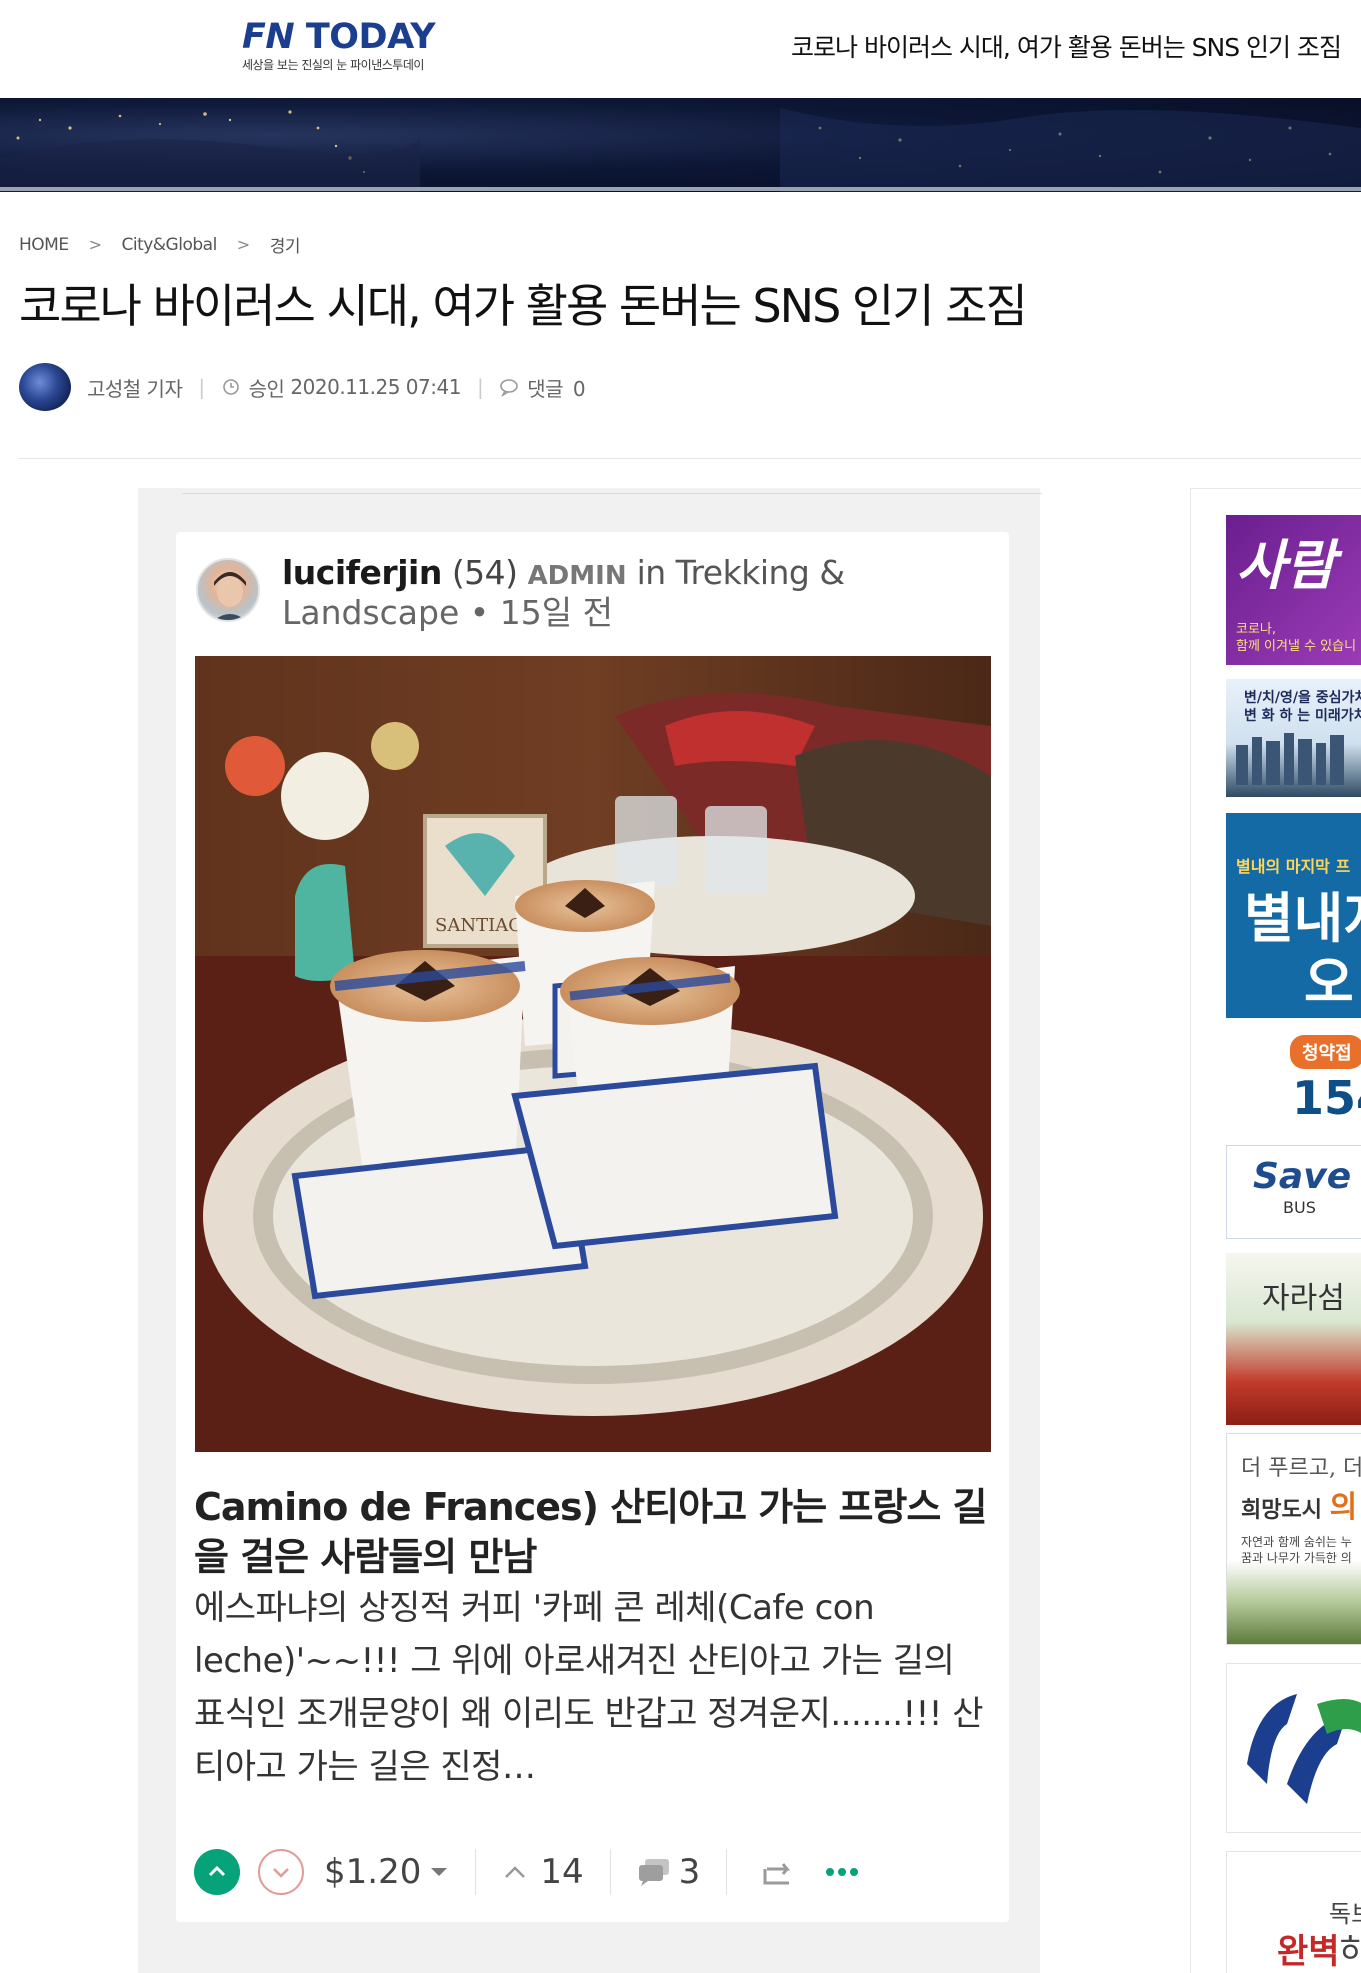  I want to click on article-byline: 고성철 기자 | 승인 2020.11.25 07:41 | 댓글 0, so click(302, 387).